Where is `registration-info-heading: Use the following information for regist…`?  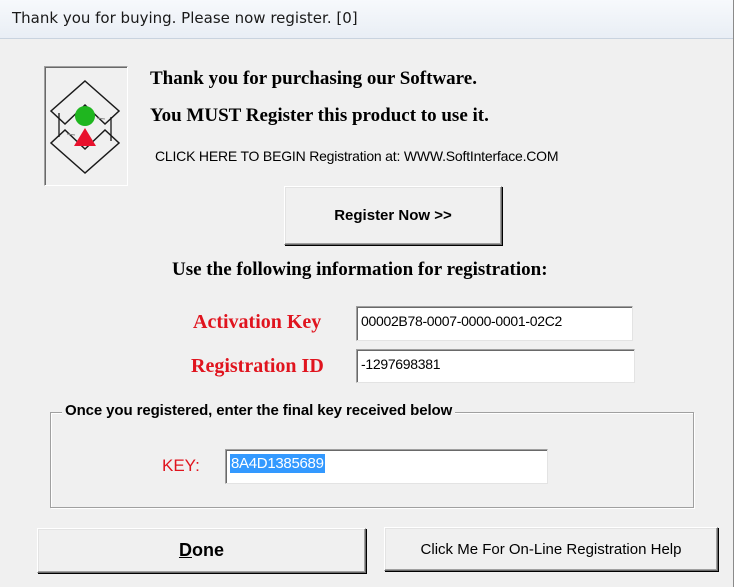
registration-info-heading: Use the following information for regist… is located at coordinates (360, 269).